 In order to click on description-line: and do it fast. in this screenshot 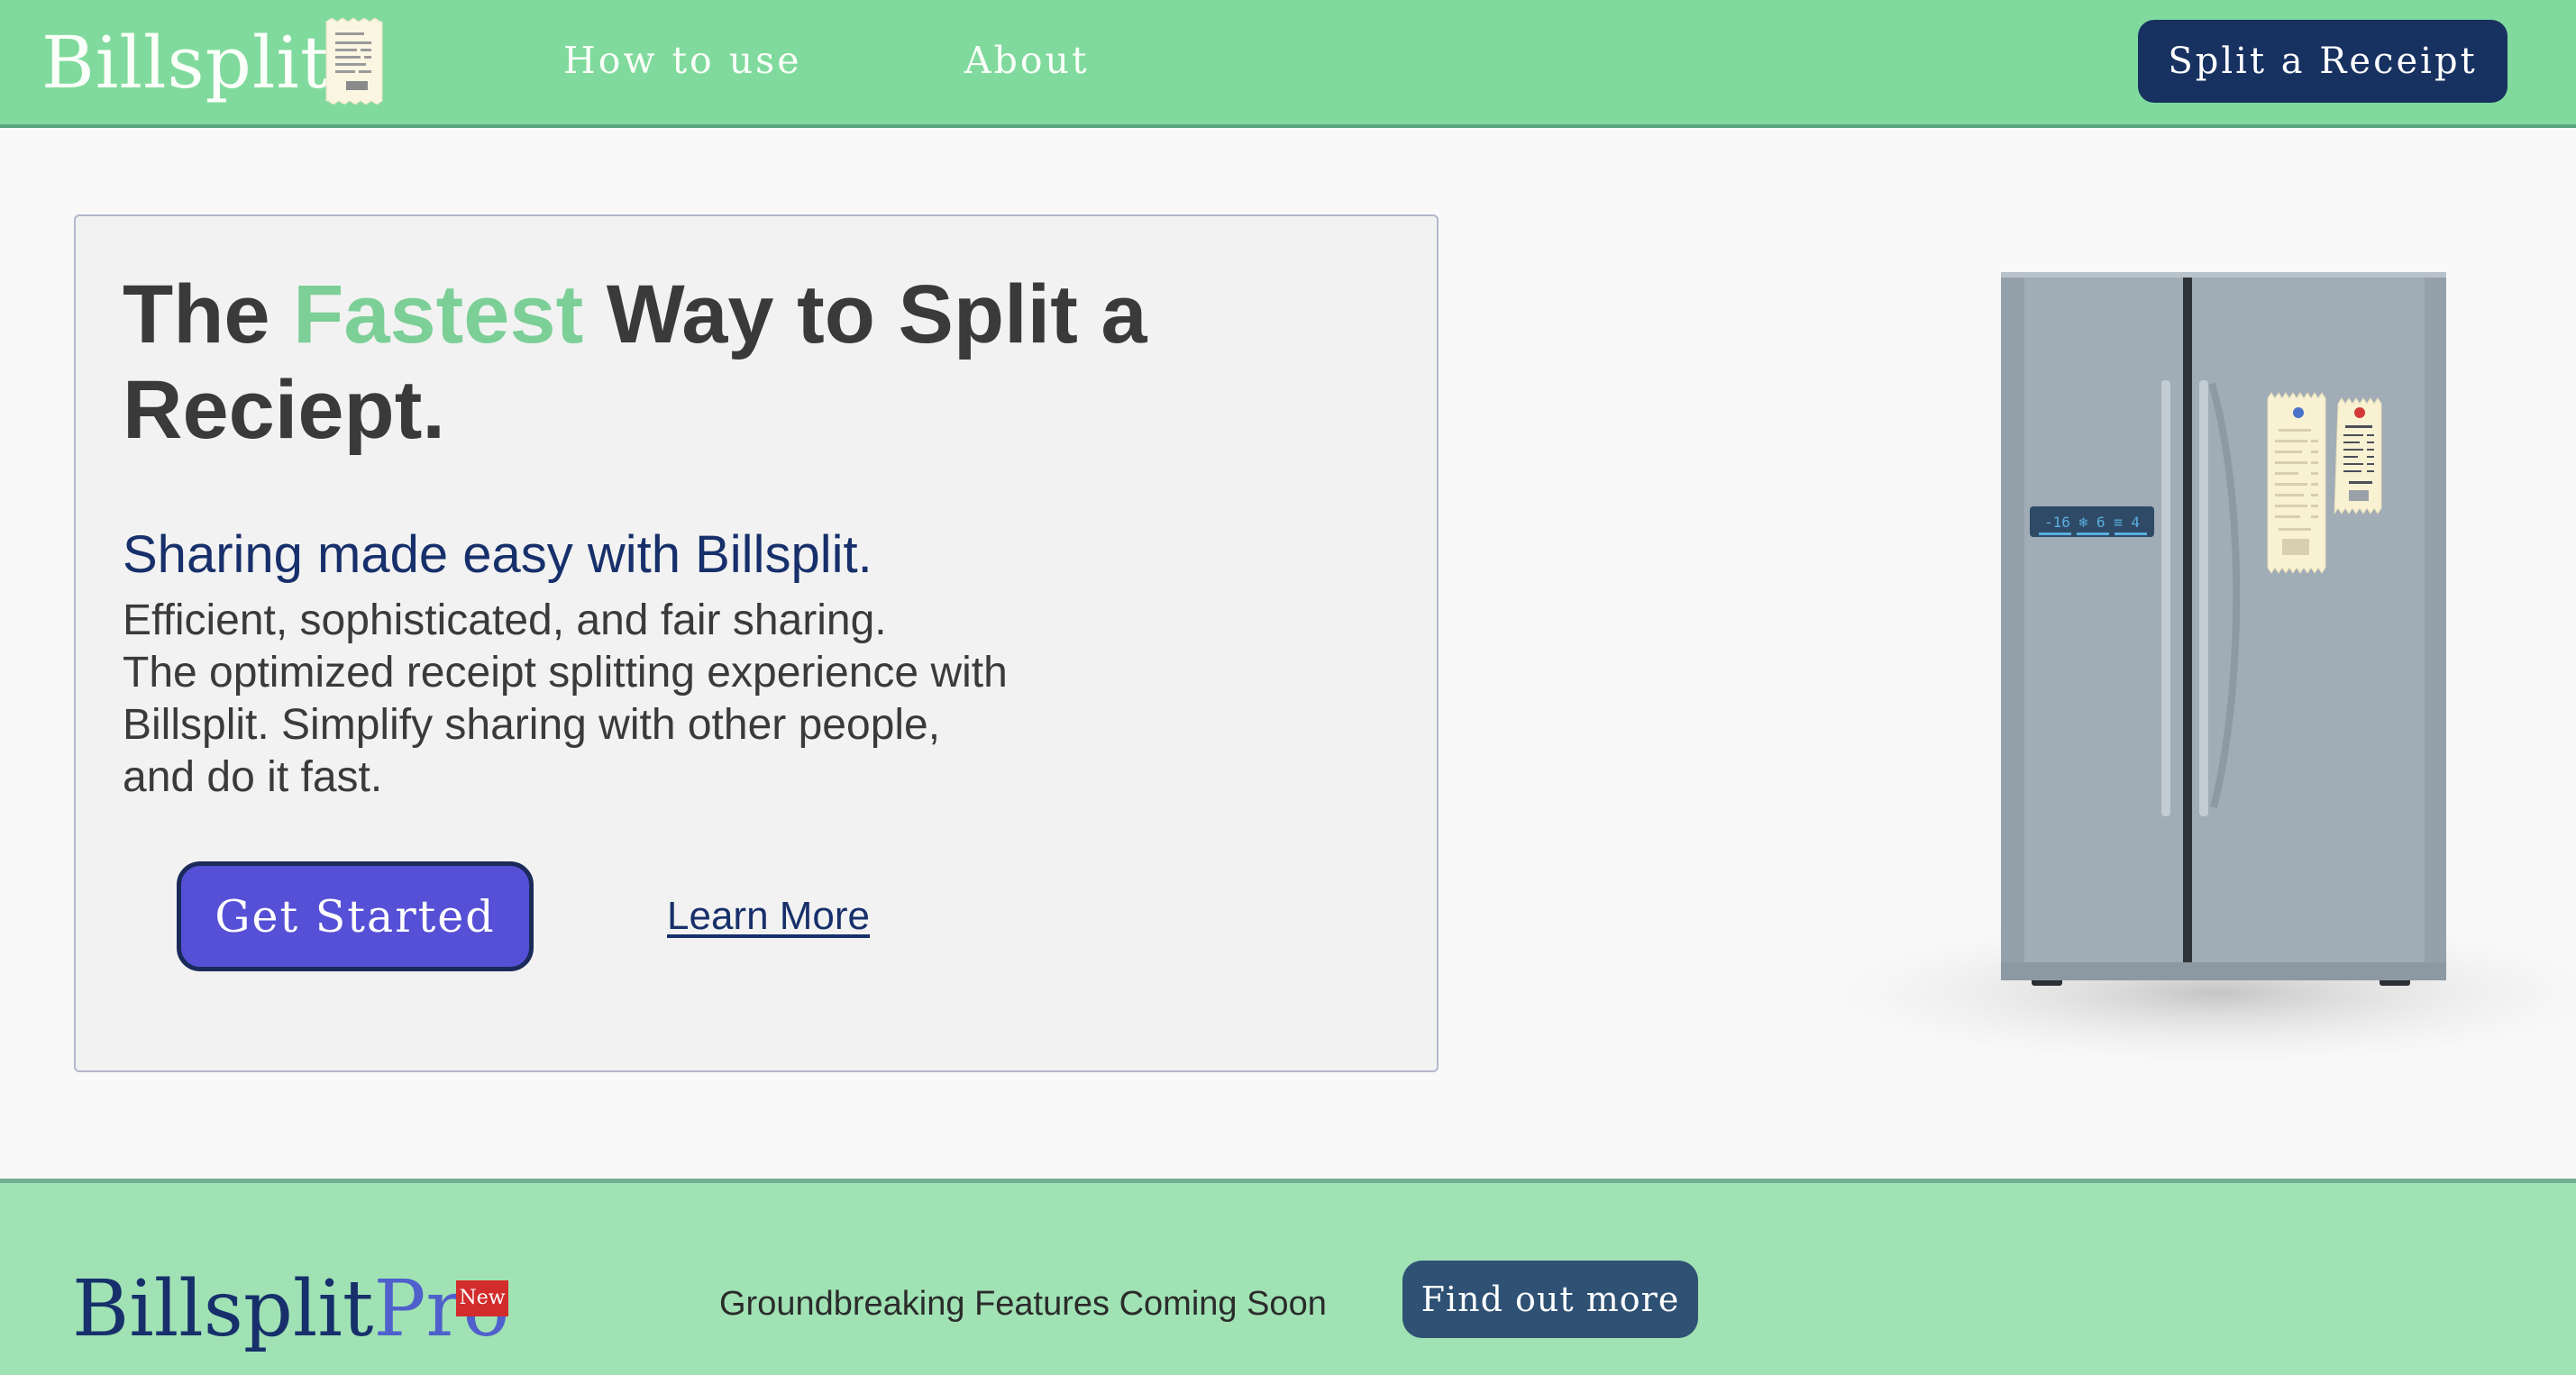, I will do `click(253, 777)`.